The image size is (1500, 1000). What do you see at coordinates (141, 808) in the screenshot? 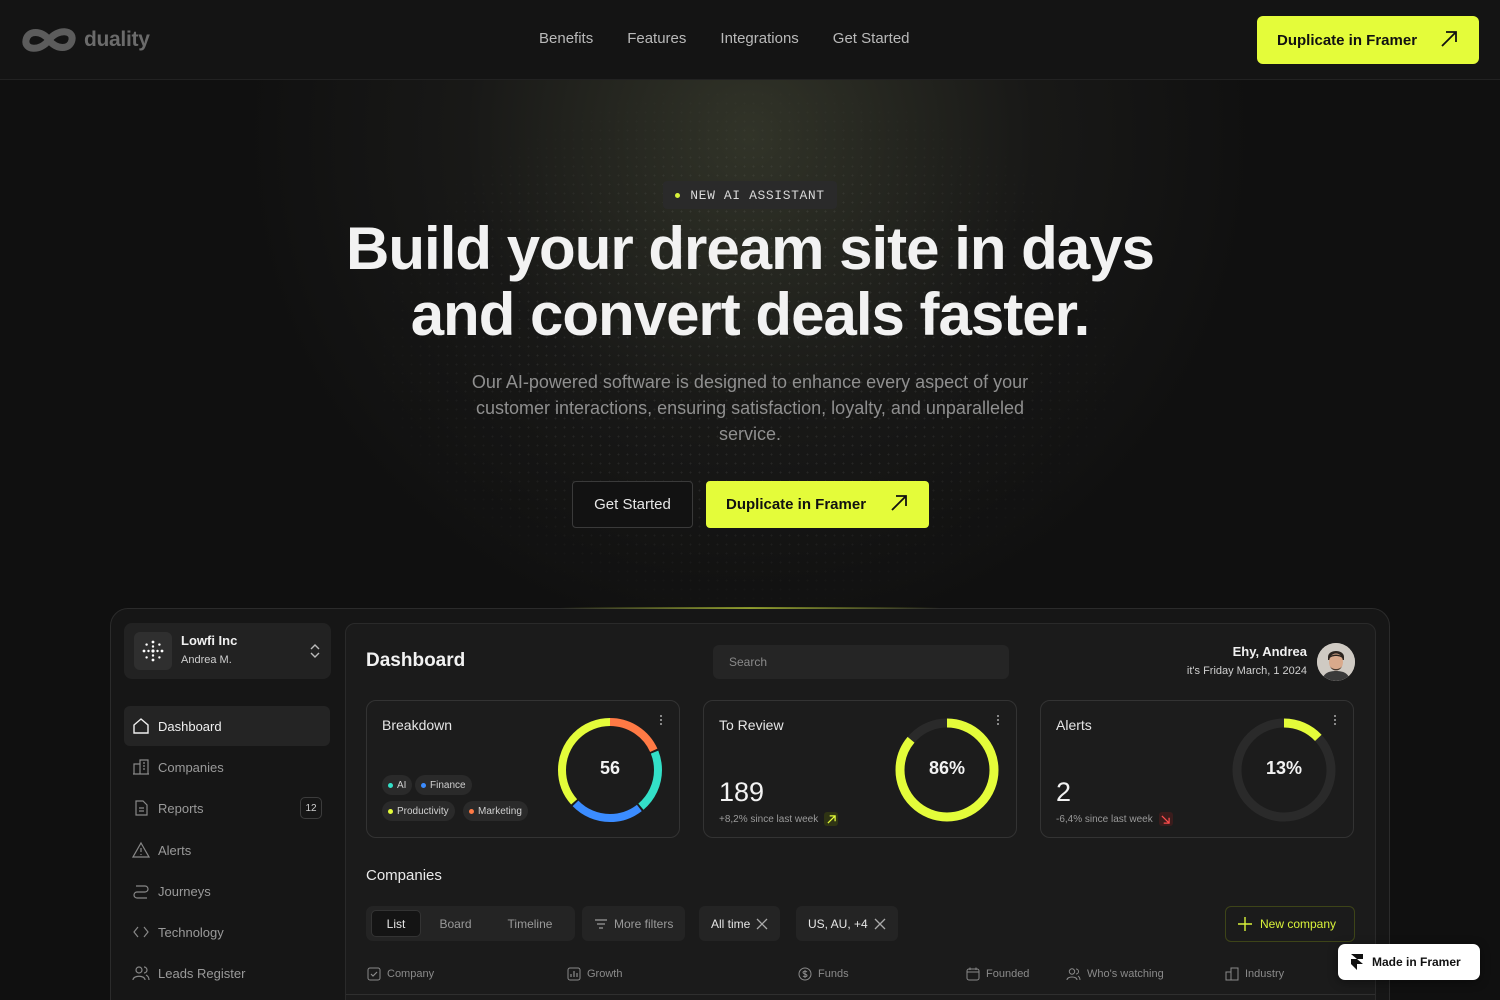
I see `document-icon` at bounding box center [141, 808].